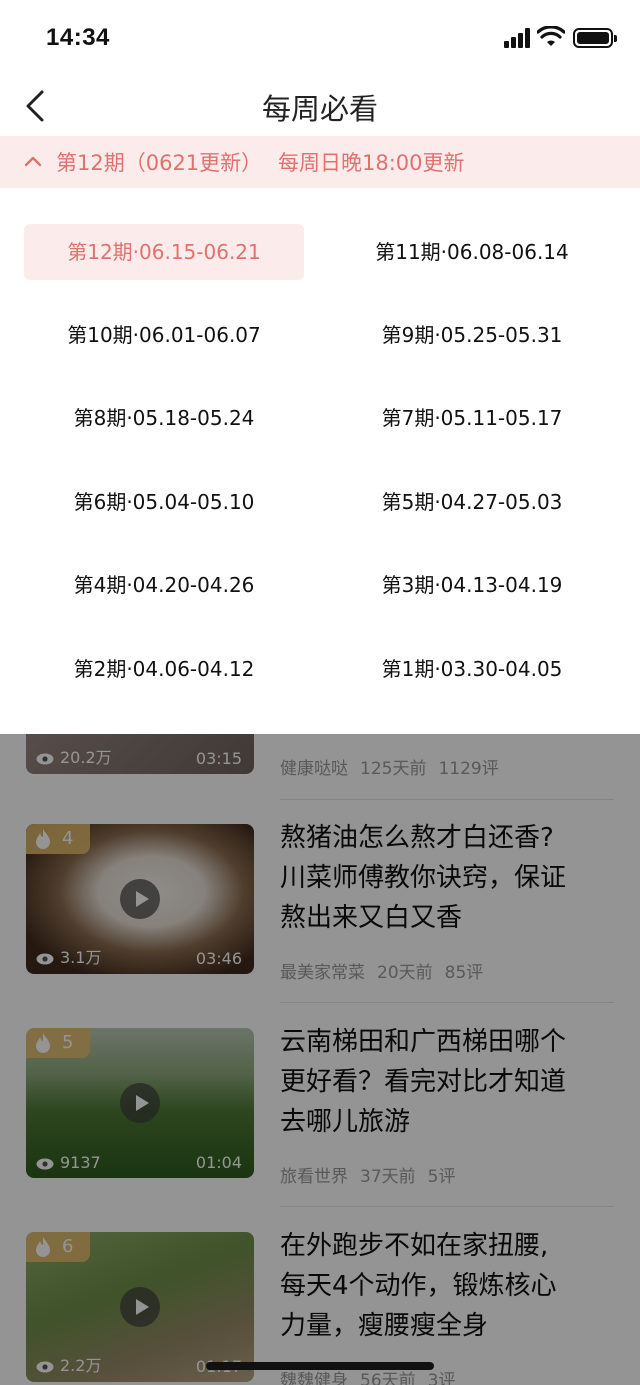 This screenshot has width=640, height=1385. Describe the element at coordinates (551, 36) in the screenshot. I see `wifi-icon` at that location.